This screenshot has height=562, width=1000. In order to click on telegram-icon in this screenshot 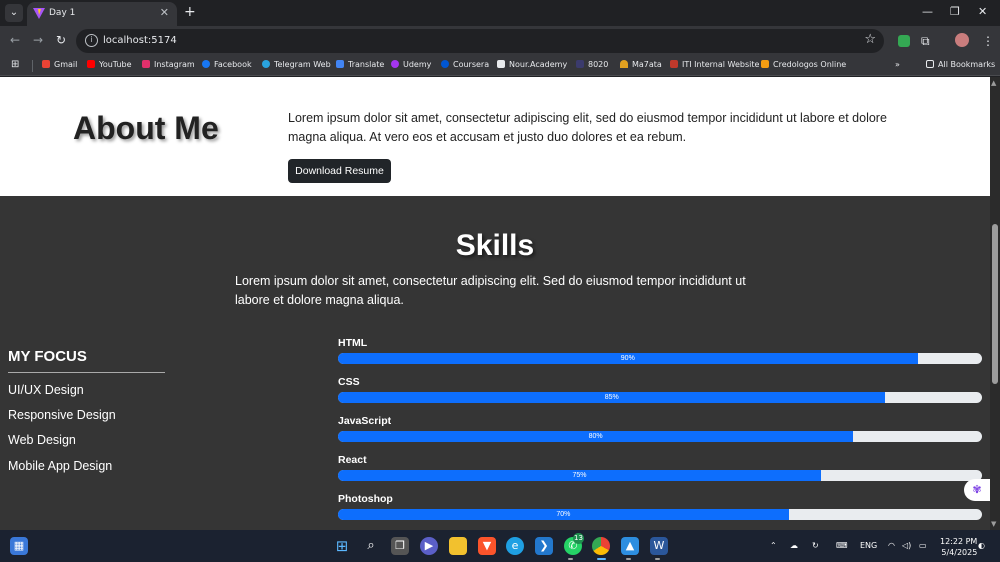, I will do `click(266, 64)`.